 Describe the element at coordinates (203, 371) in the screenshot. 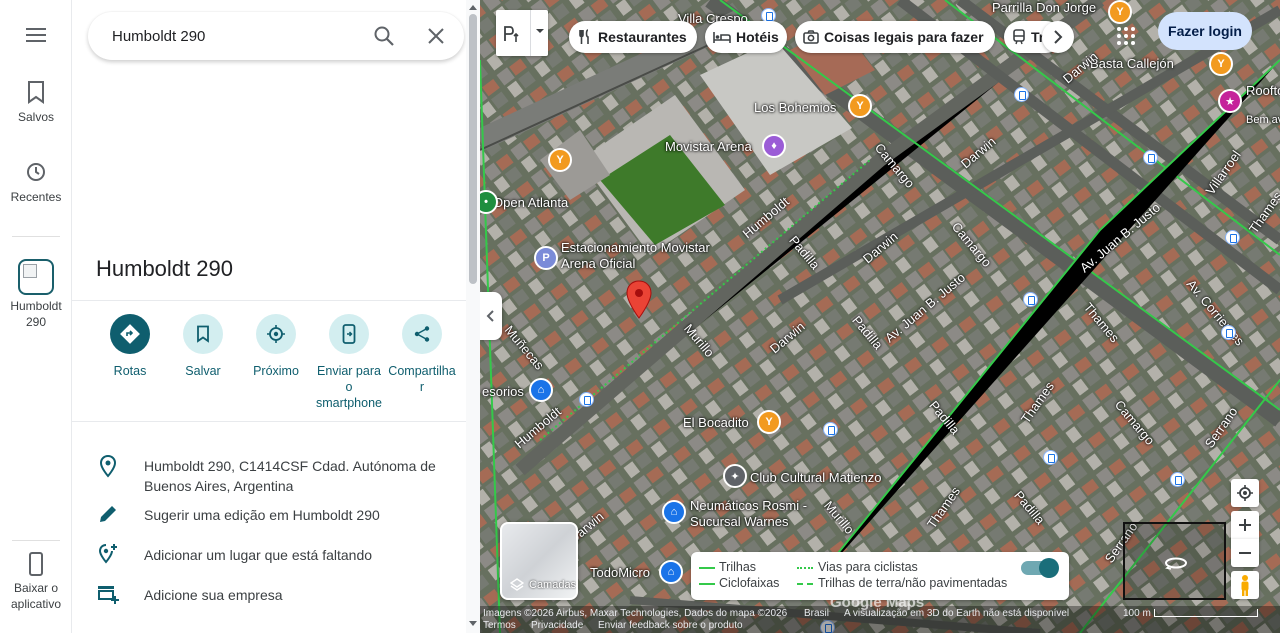

I see `save-label: Salvar` at that location.